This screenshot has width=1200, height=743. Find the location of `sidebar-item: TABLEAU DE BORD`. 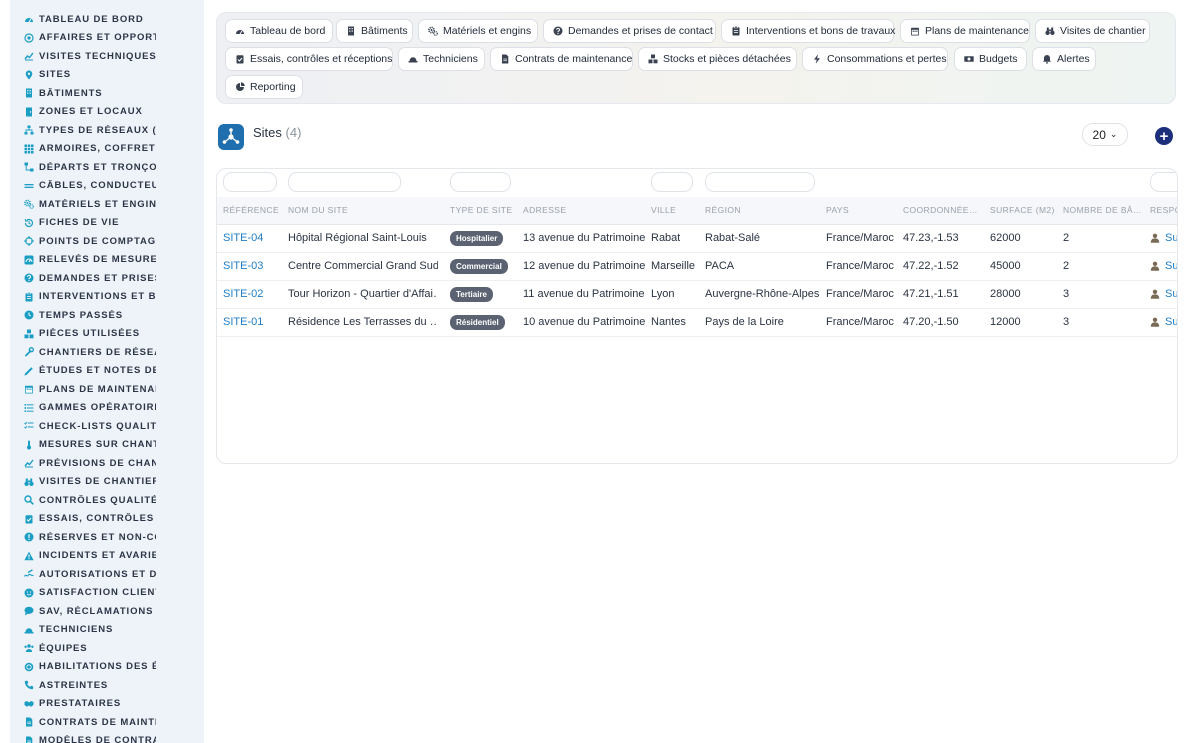

sidebar-item: TABLEAU DE BORD is located at coordinates (107, 19).